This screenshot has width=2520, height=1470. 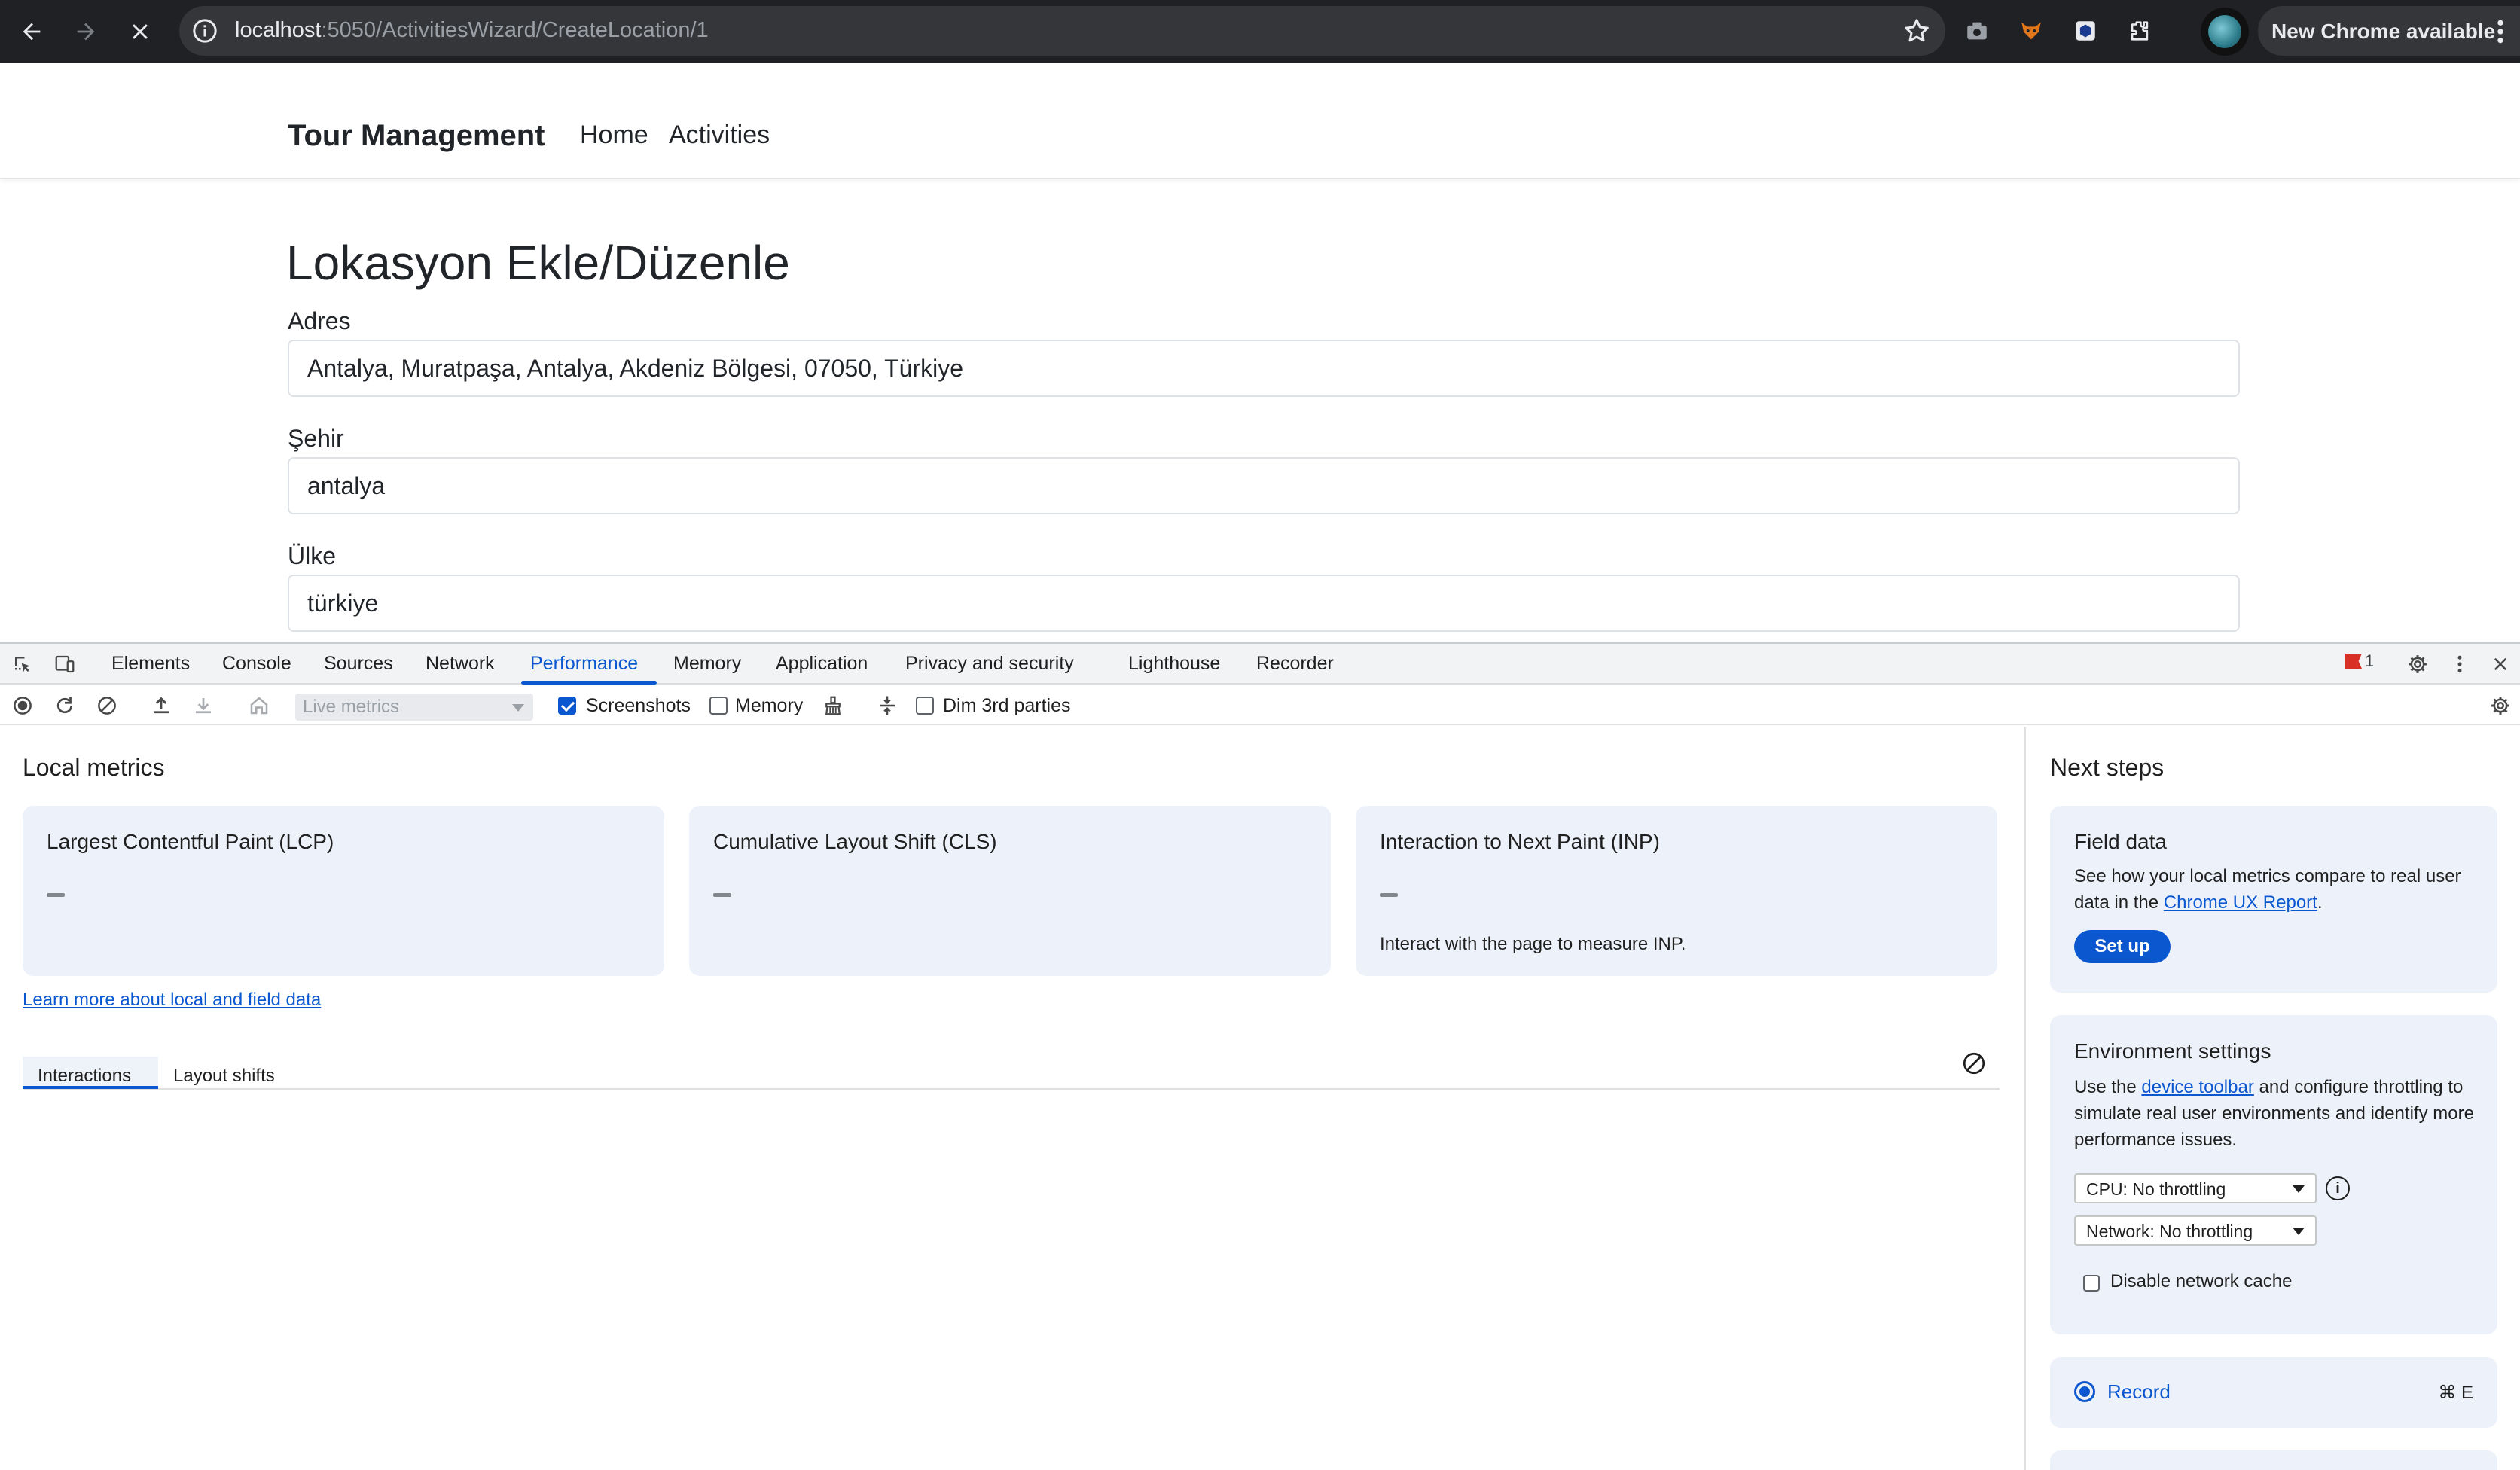 What do you see at coordinates (2031, 31) in the screenshot?
I see `fox-extension-icon` at bounding box center [2031, 31].